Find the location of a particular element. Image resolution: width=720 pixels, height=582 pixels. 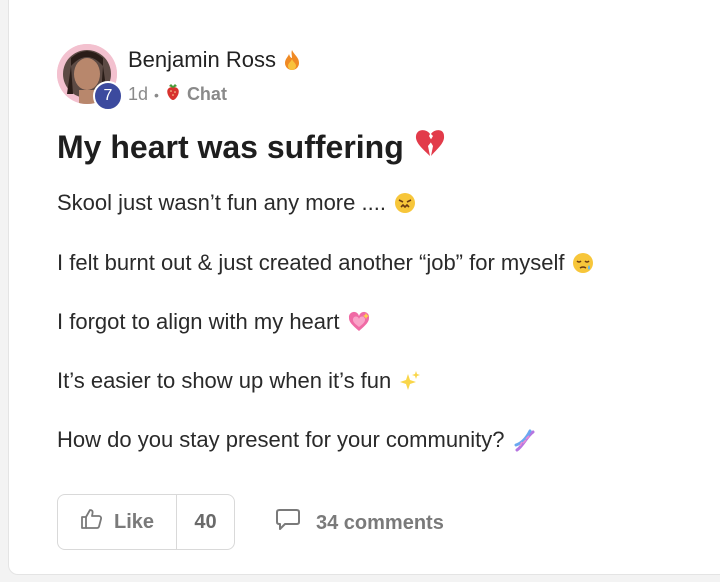

post-title: My heart was suffering is located at coordinates (251, 147).